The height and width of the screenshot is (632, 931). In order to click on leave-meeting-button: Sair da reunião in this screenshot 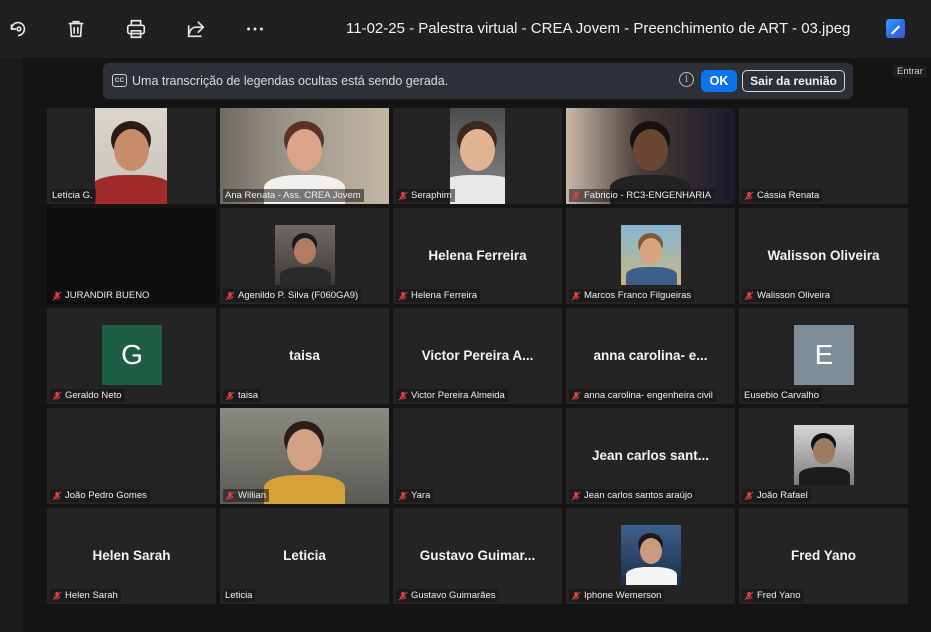, I will do `click(793, 81)`.